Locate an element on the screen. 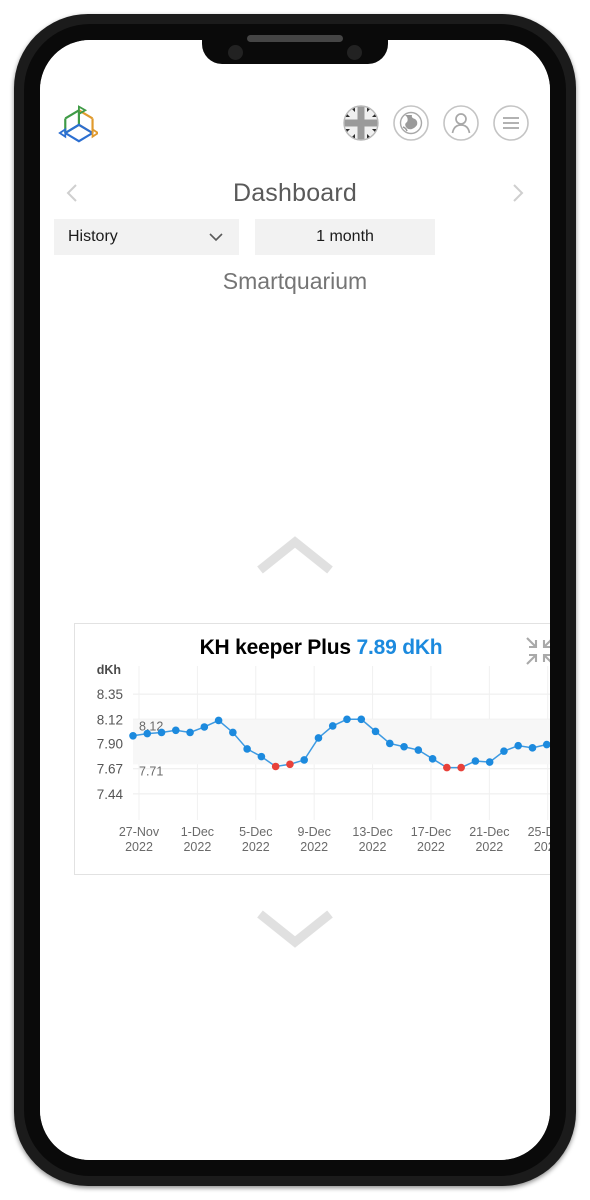  chart-title-main: KH keeper Plus is located at coordinates (275, 647).